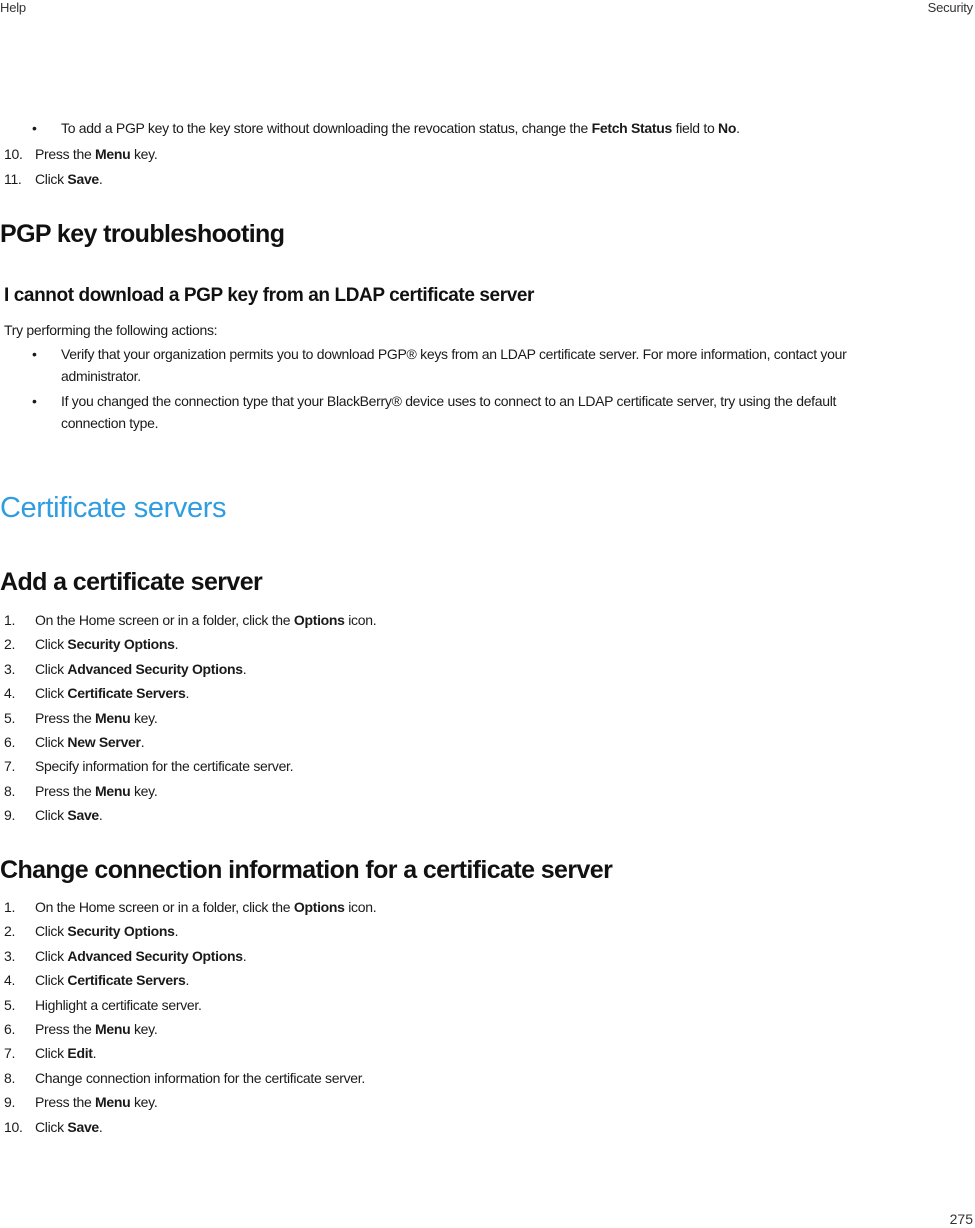 The width and height of the screenshot is (975, 1228). What do you see at coordinates (118, 1004) in the screenshot?
I see `step-text: Highlight a certificate server.` at bounding box center [118, 1004].